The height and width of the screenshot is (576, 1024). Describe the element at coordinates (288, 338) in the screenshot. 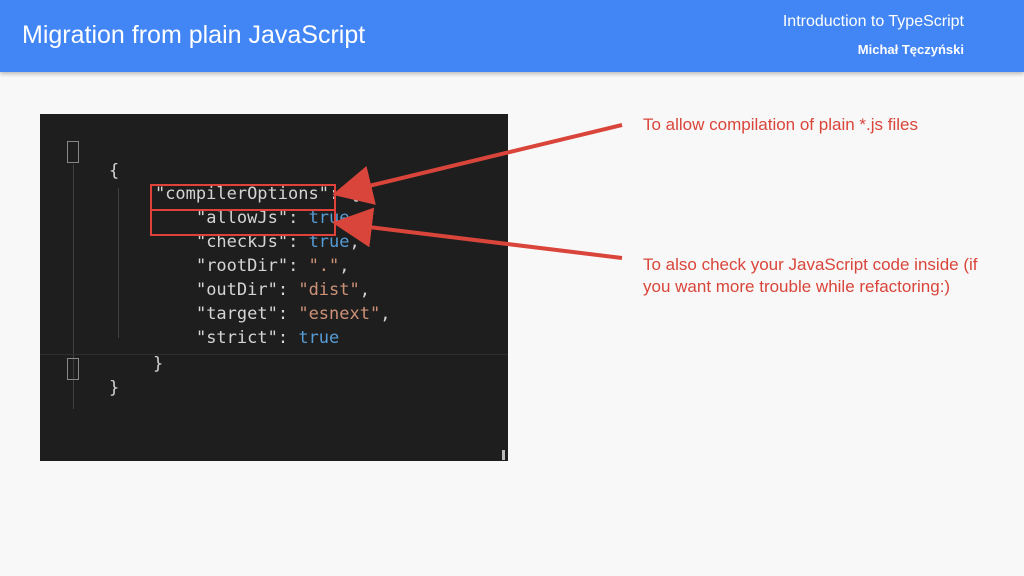

I see `option-colon: :` at that location.